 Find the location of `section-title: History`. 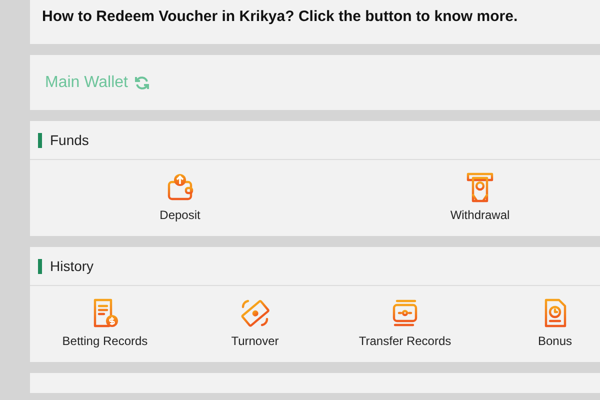

section-title: History is located at coordinates (72, 266).